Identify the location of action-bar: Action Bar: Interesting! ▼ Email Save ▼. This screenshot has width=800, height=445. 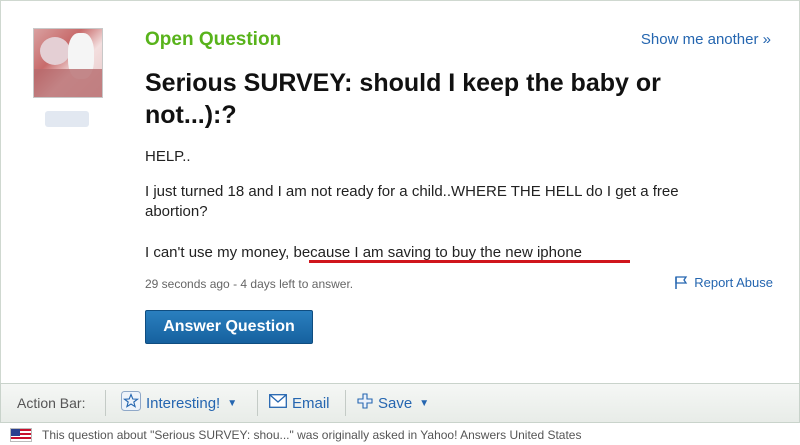
(400, 403).